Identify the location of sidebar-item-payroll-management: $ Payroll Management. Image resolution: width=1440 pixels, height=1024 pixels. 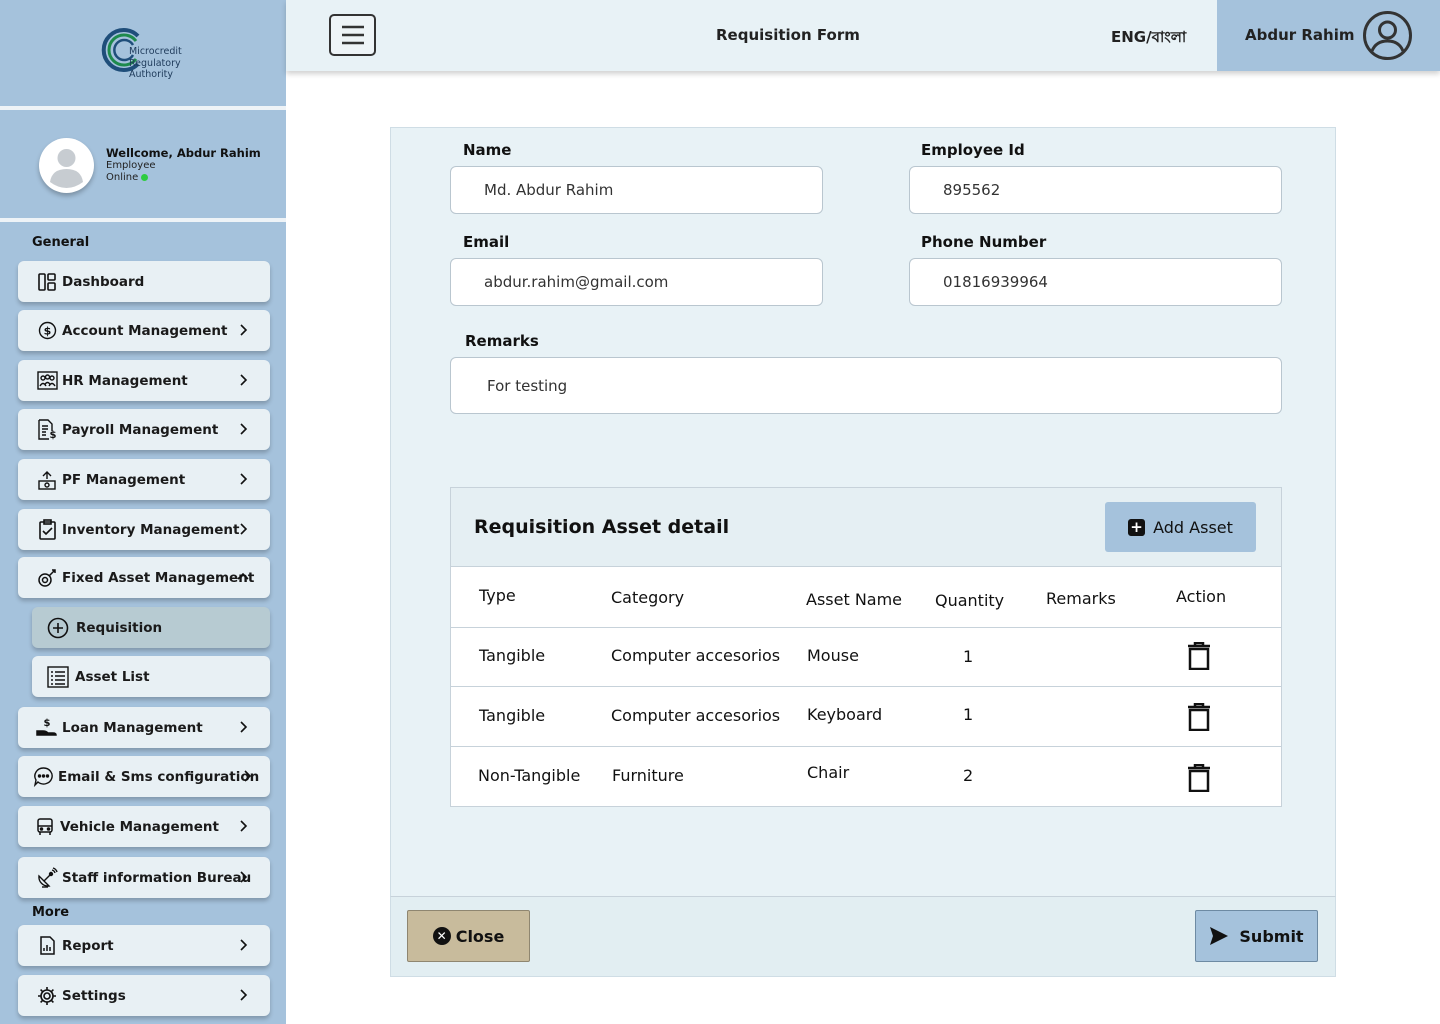
(144, 429).